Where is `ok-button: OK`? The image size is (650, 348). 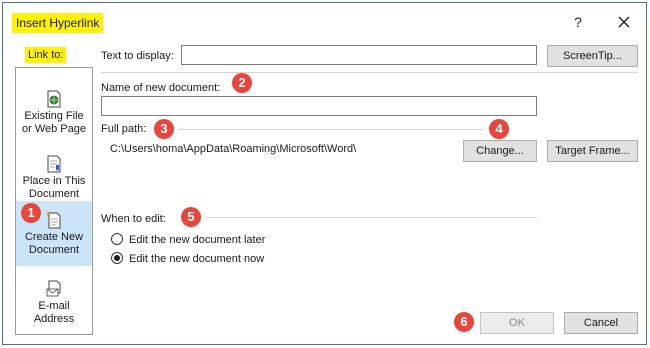
ok-button: OK is located at coordinates (517, 323).